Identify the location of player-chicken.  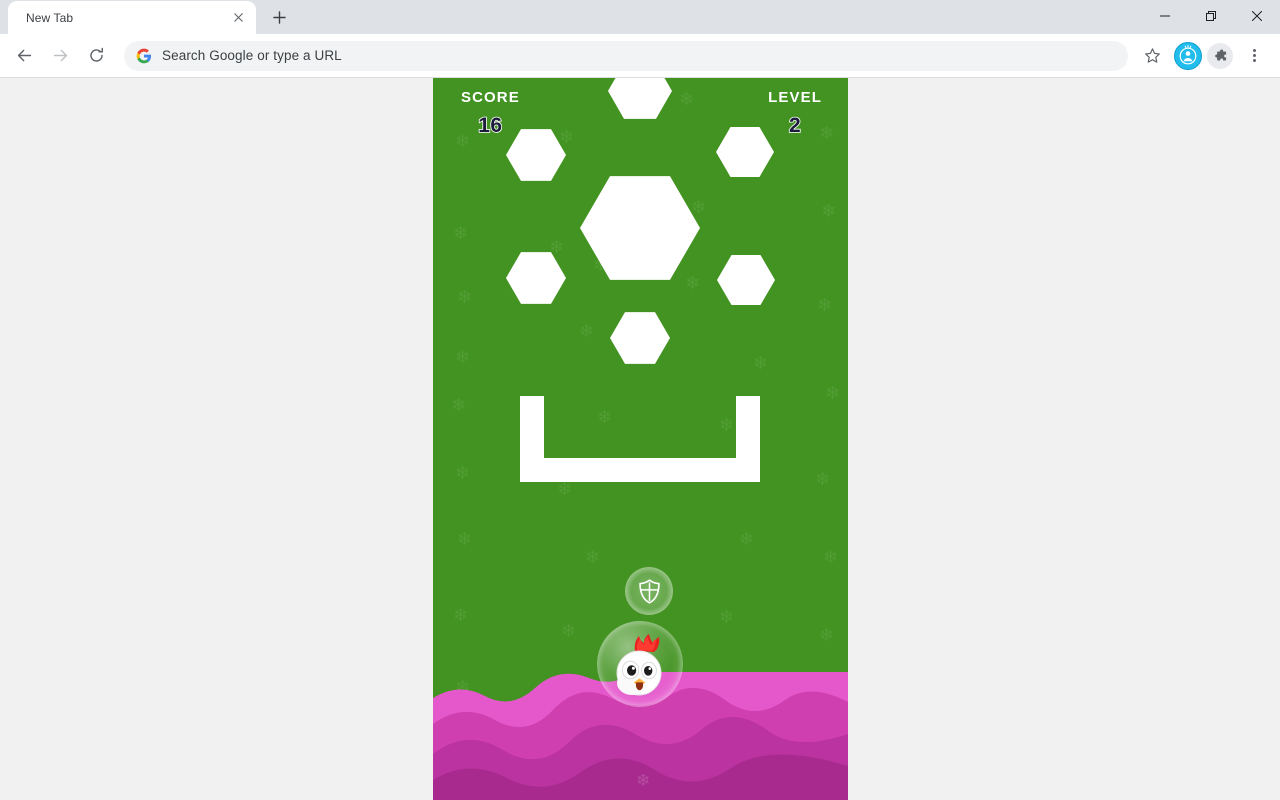
(640, 664).